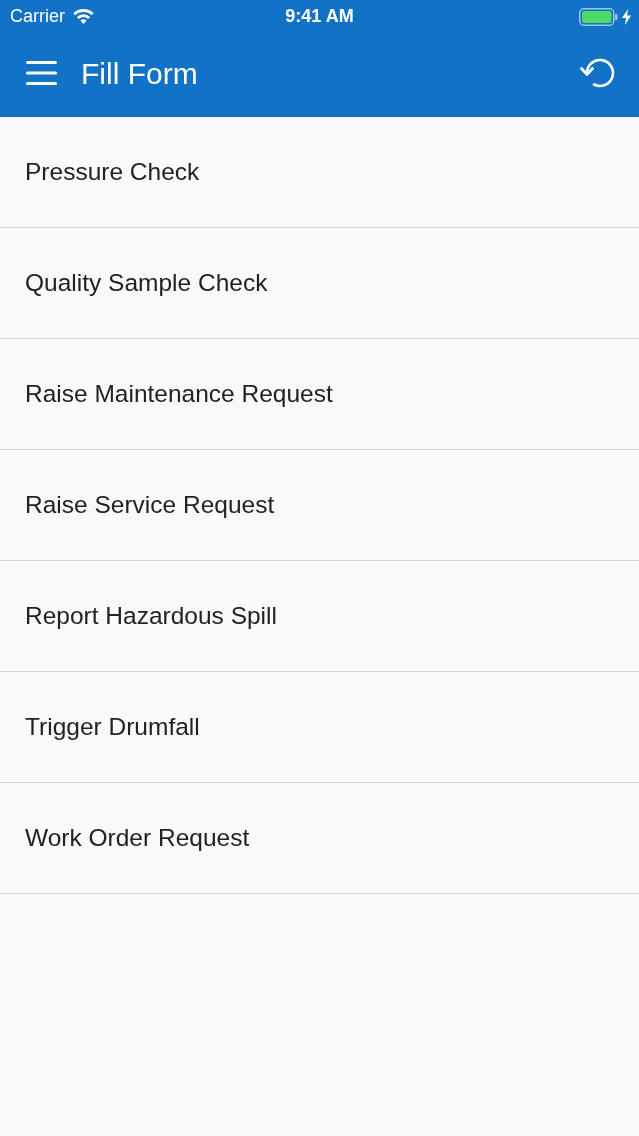 This screenshot has width=639, height=1136. Describe the element at coordinates (626, 16) in the screenshot. I see `charging-bolt-icon` at that location.